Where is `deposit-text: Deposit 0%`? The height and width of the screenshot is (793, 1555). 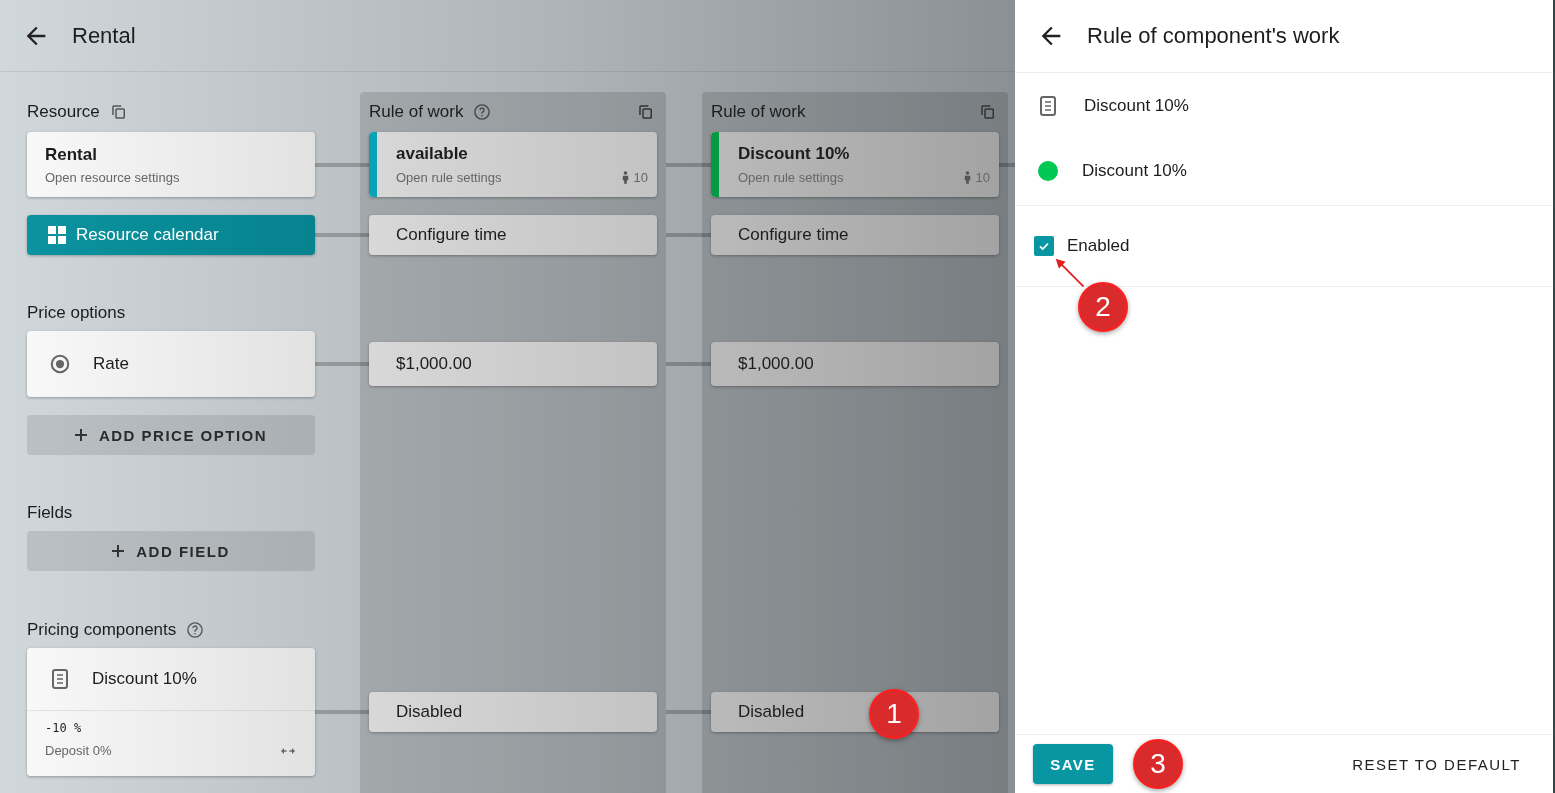 deposit-text: Deposit 0% is located at coordinates (78, 750).